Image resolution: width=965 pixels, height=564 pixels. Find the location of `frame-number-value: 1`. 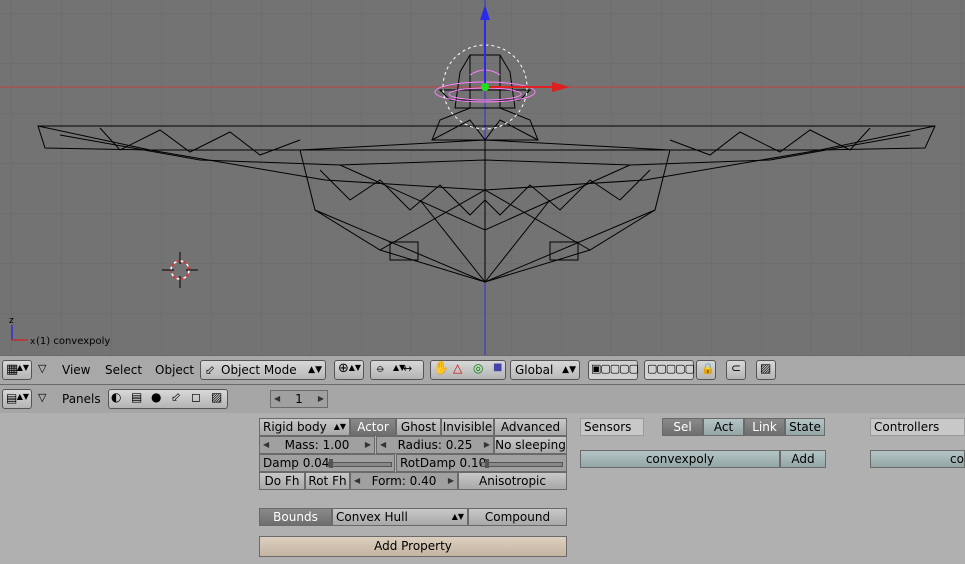

frame-number-value: 1 is located at coordinates (299, 399).